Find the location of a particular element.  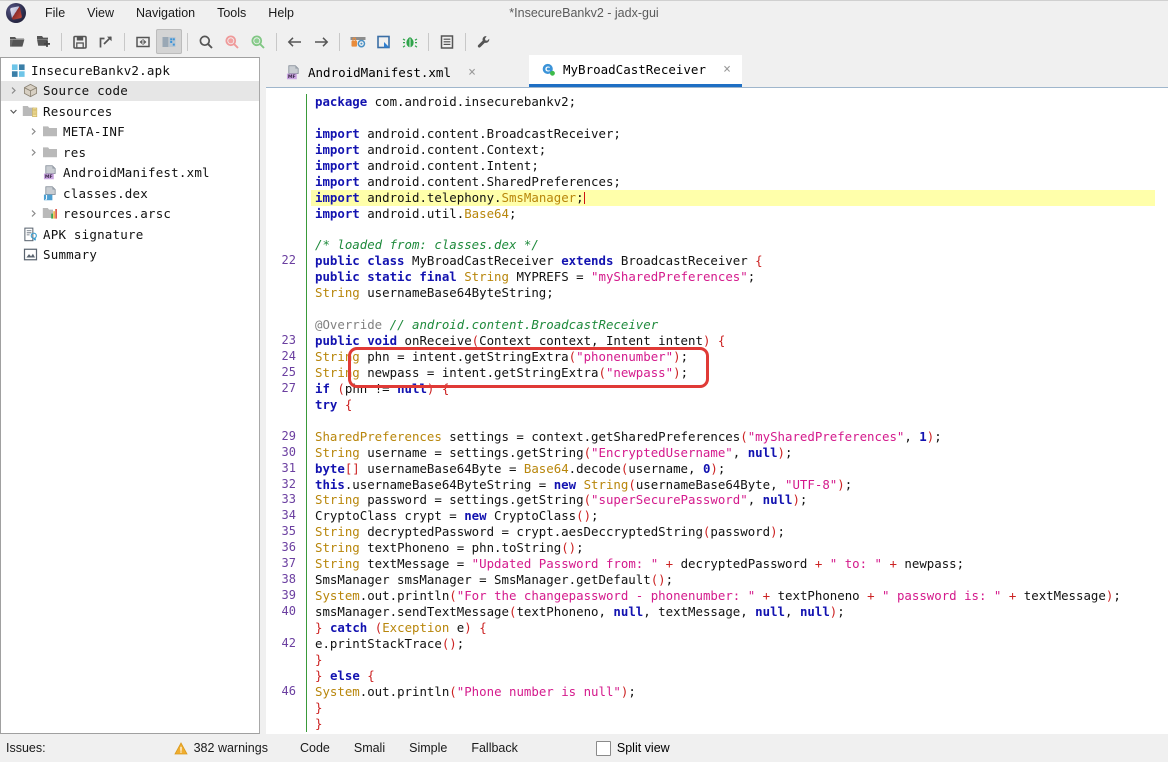

tree-item-classes-dex: Jclasses.dex is located at coordinates (130, 193).